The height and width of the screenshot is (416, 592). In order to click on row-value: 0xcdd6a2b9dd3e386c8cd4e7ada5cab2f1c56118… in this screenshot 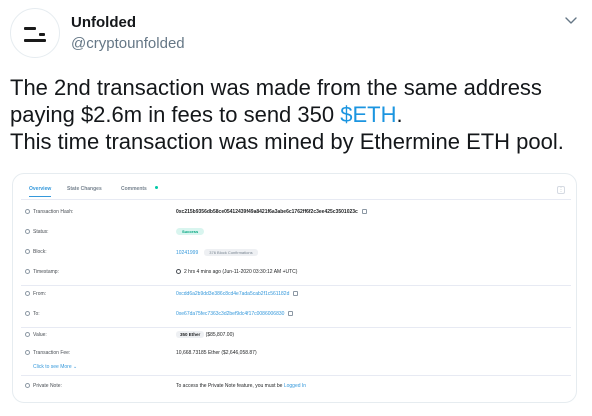, I will do `click(237, 294)`.